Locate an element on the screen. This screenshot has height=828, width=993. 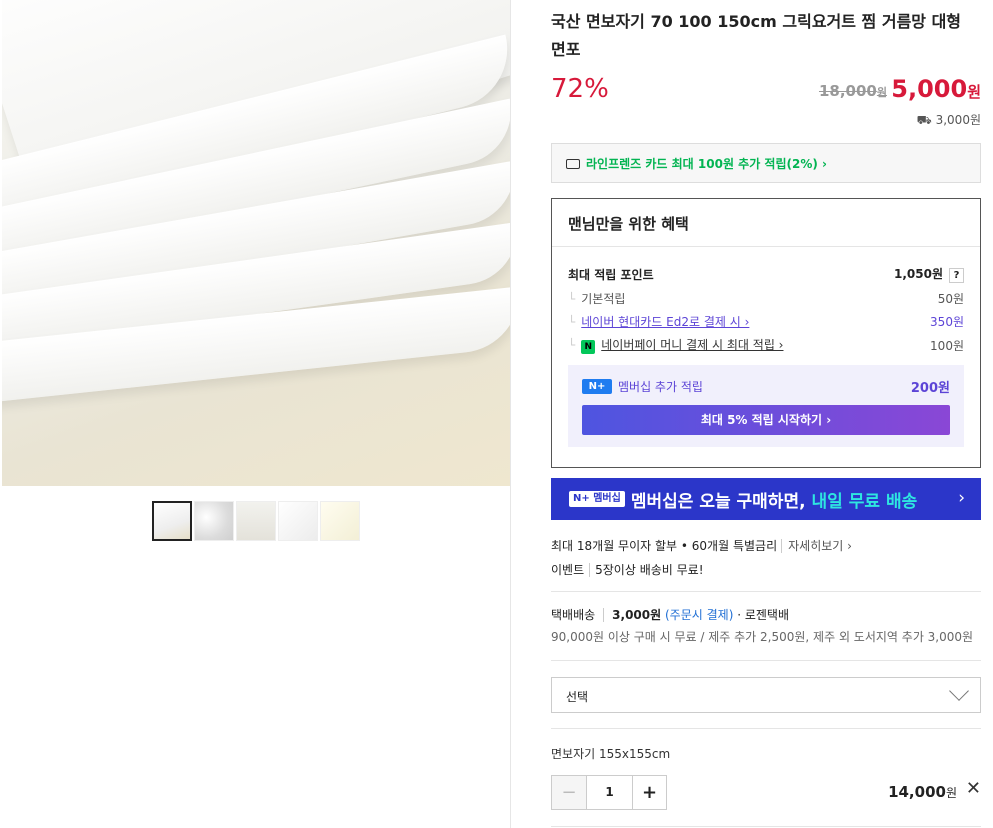
membership-label: 멤버십 추가 적립 is located at coordinates (660, 387).